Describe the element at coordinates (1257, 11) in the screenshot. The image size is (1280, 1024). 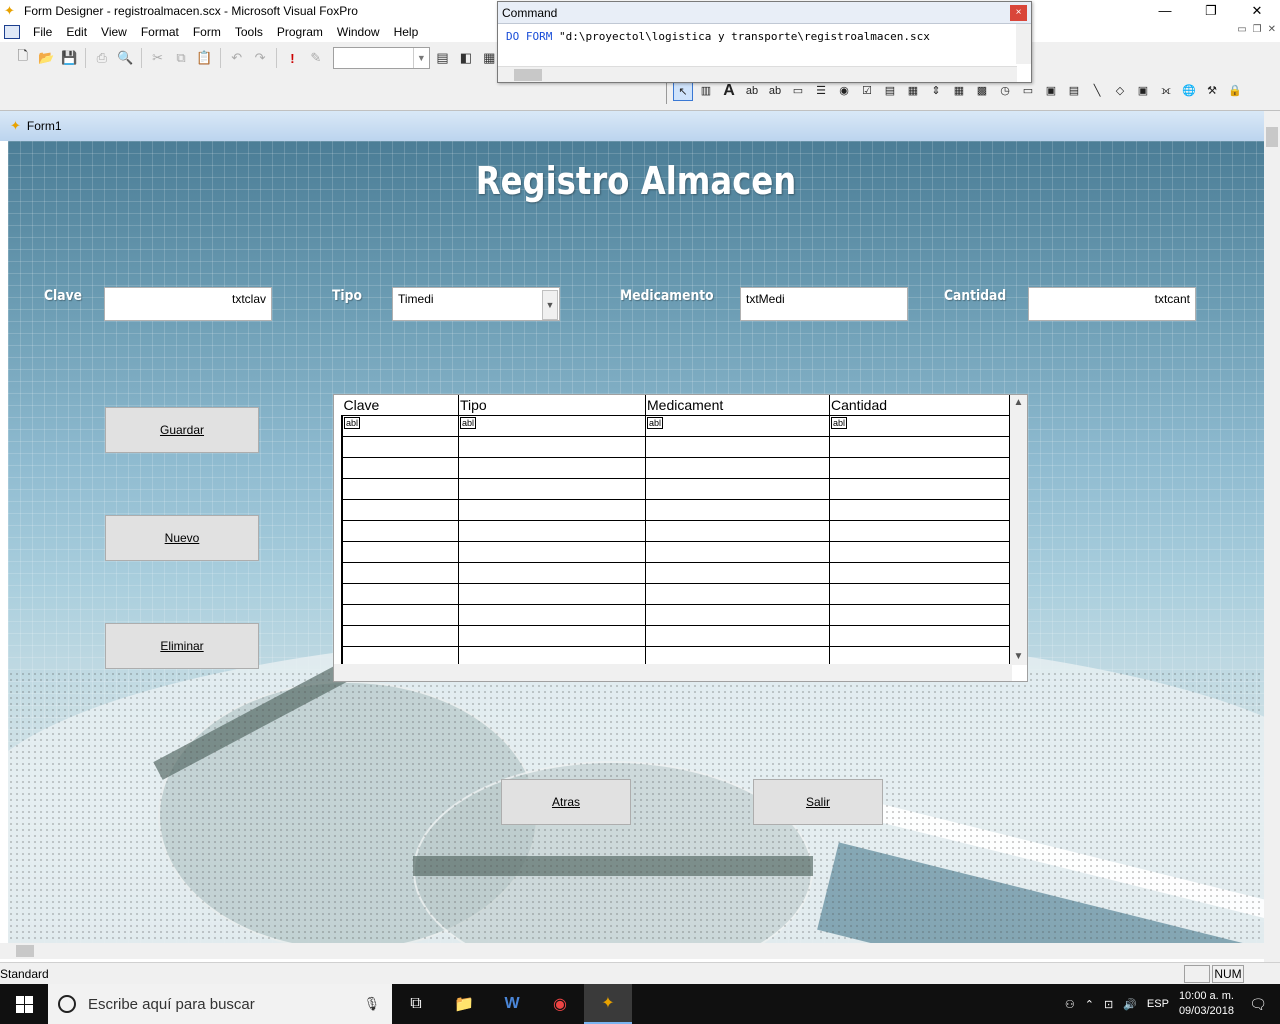
I see `close-button: ✕` at that location.